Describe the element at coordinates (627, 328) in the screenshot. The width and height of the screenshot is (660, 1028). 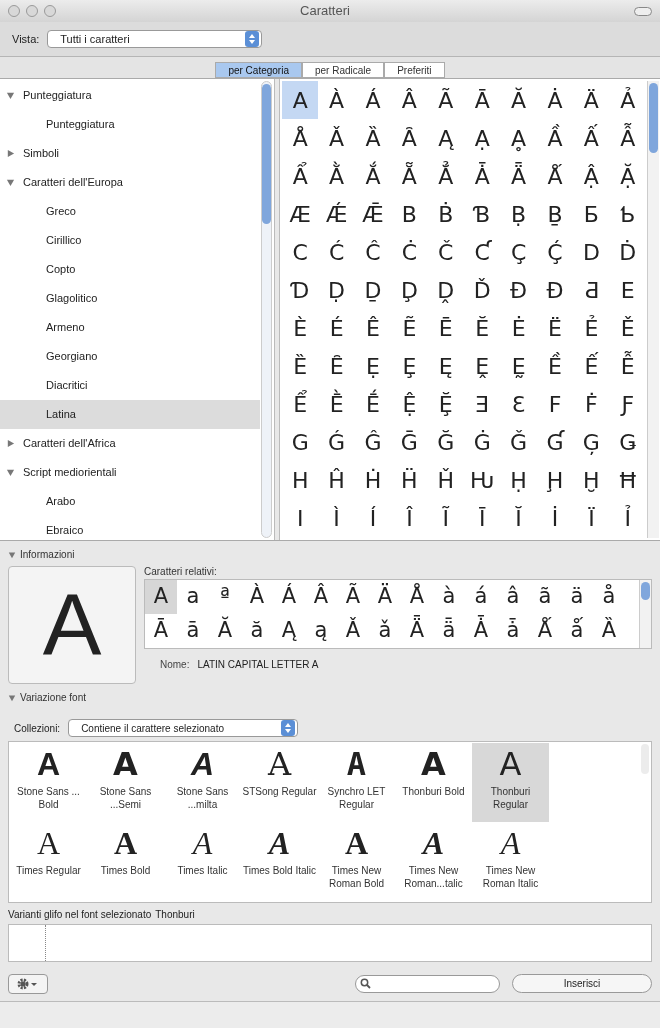
I see `character-cell: Ě` at that location.